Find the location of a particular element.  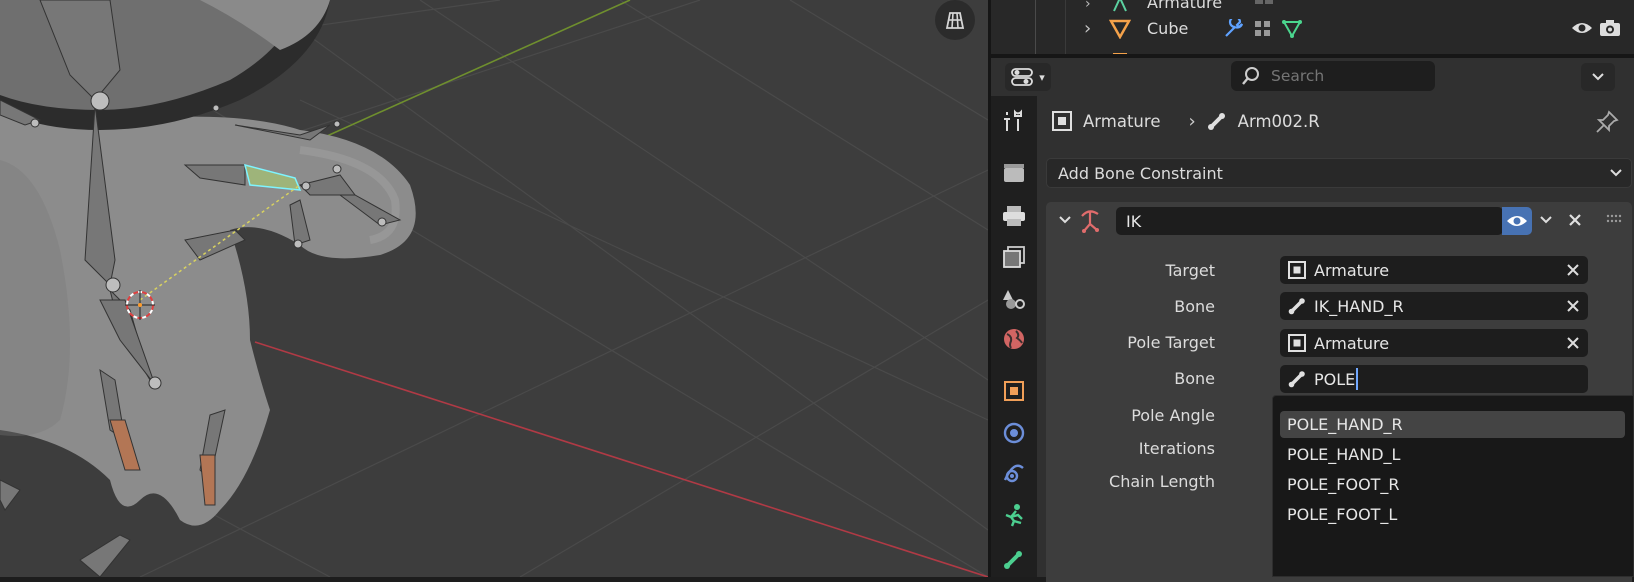

armature-pose-icon is located at coordinates (1014, 515).